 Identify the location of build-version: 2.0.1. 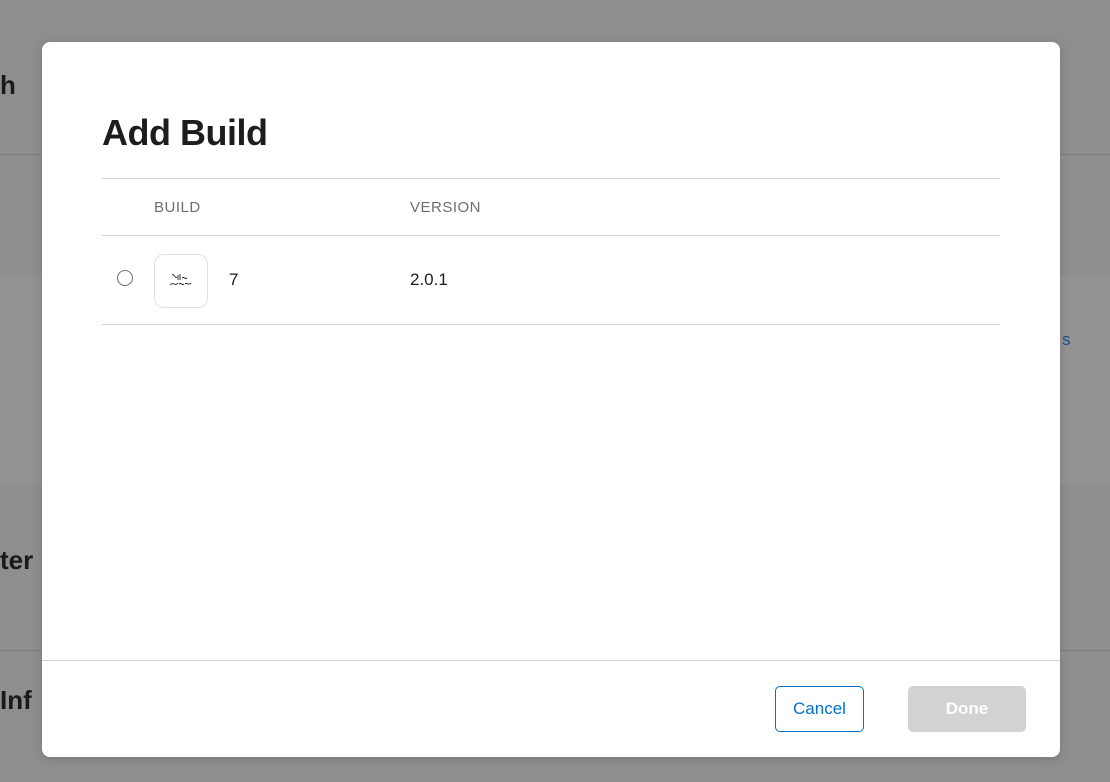
(429, 279).